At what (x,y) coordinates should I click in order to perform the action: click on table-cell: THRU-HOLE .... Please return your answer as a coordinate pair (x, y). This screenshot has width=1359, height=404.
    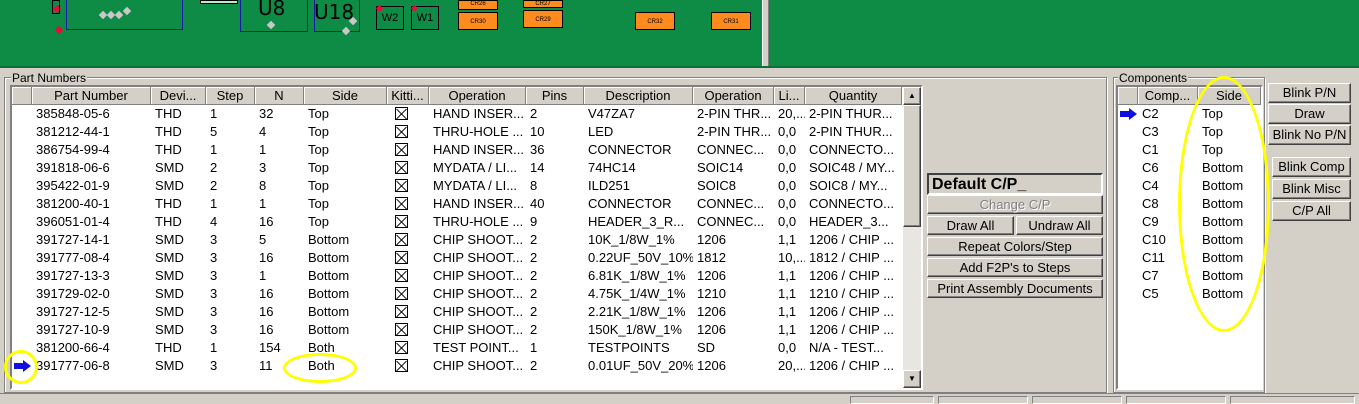
    Looking at the image, I should click on (478, 221).